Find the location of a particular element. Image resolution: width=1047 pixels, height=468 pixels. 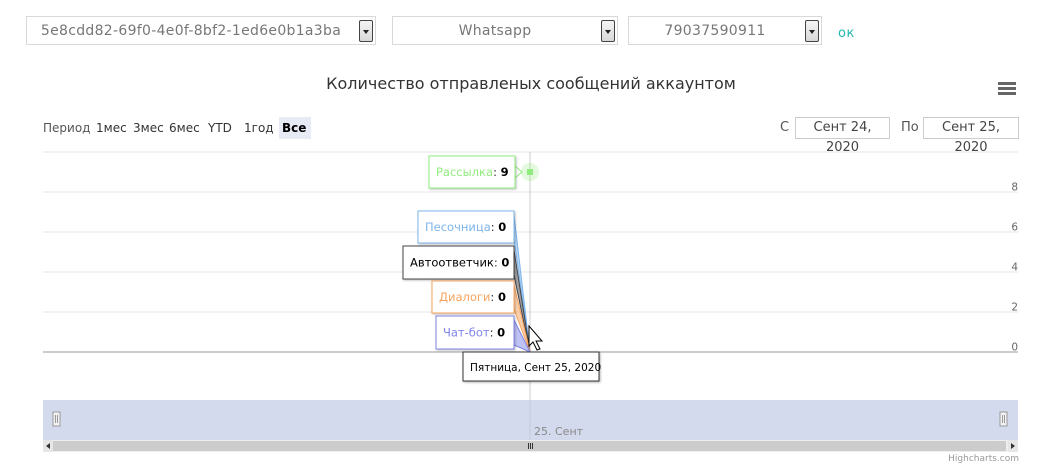

series-marker is located at coordinates (530, 172).